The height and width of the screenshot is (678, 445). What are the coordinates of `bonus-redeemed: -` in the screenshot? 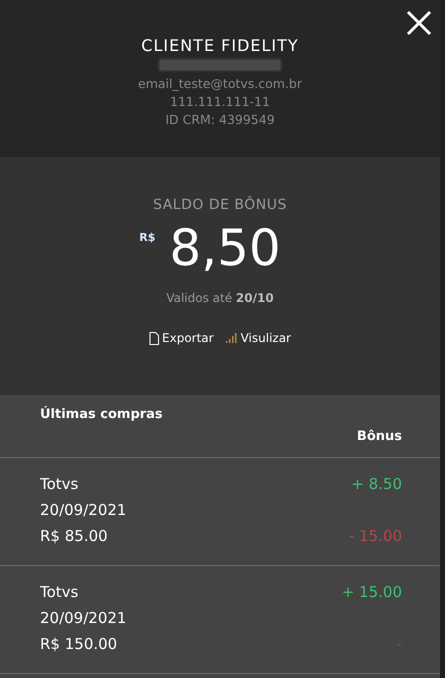 It's located at (399, 644).